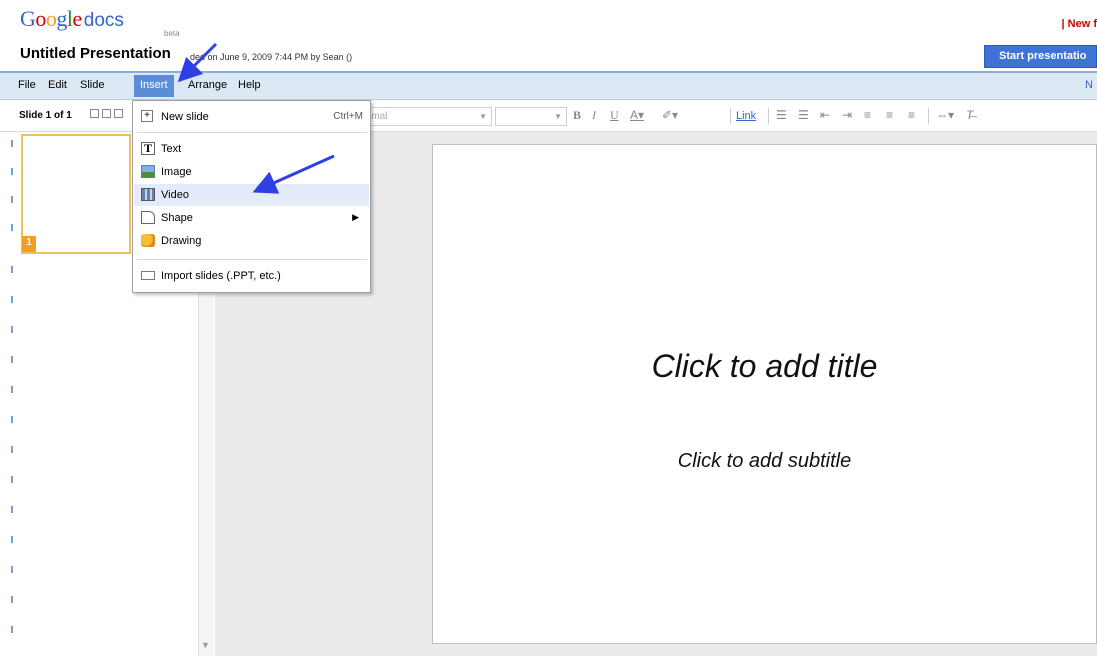 This screenshot has width=1097, height=656. I want to click on annotation-arrow-insert, so click(197, 62).